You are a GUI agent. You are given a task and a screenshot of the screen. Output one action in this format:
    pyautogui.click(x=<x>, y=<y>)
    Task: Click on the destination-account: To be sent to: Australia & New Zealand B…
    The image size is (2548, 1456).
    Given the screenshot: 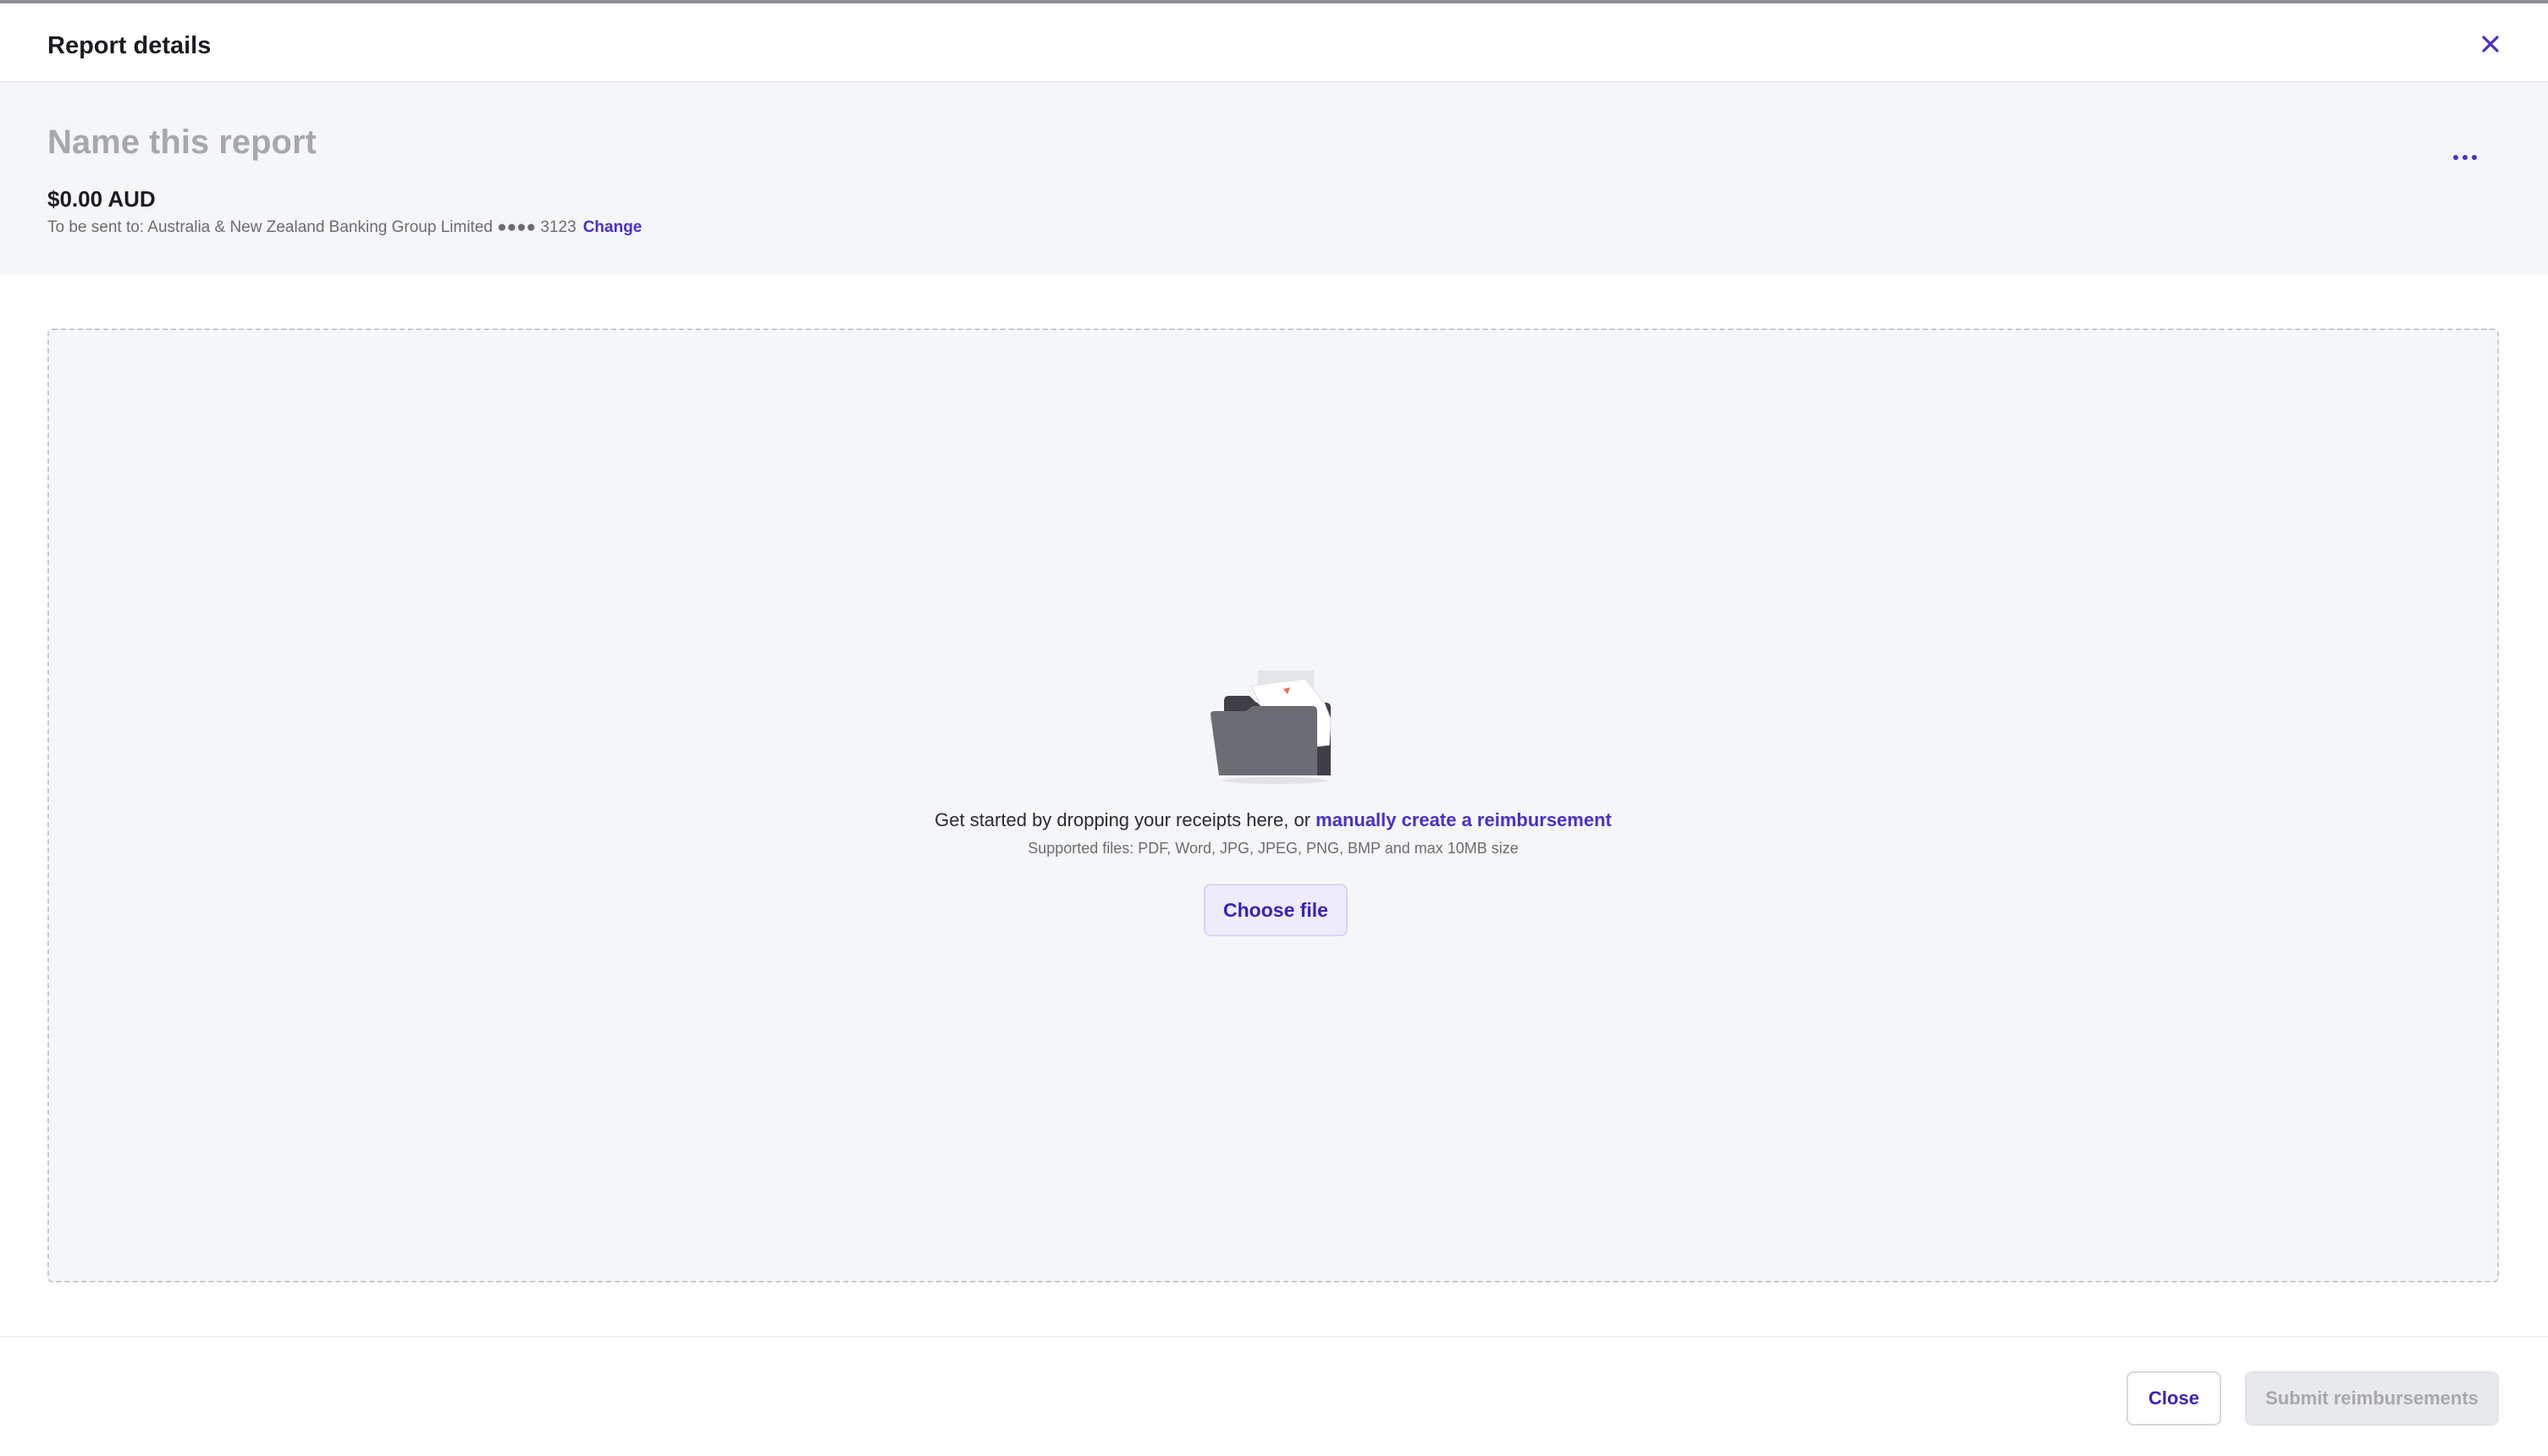 What is the action you would take?
    pyautogui.click(x=344, y=227)
    